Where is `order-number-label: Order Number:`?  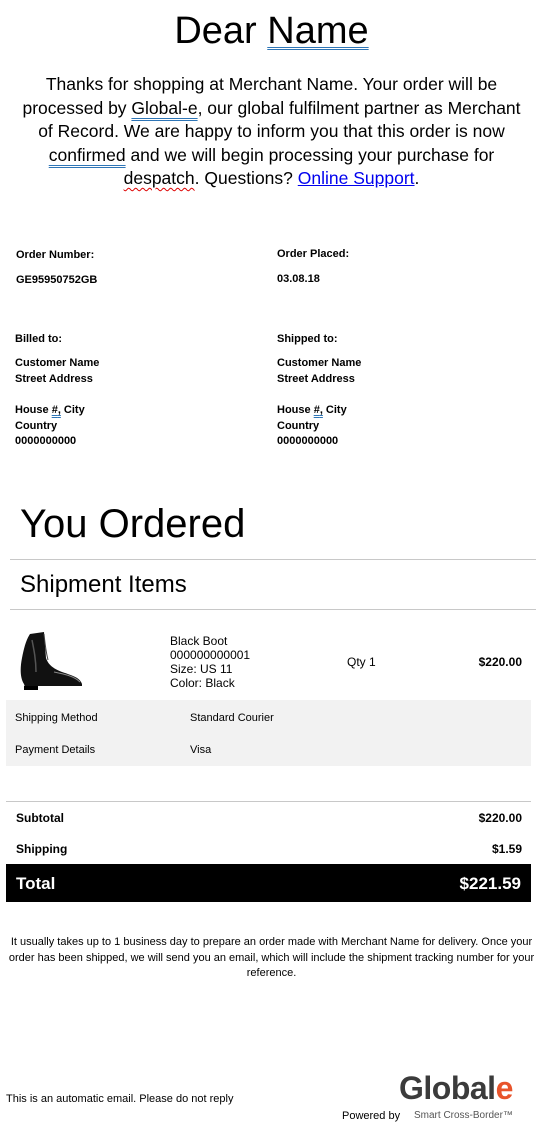
order-number-label: Order Number: is located at coordinates (55, 255).